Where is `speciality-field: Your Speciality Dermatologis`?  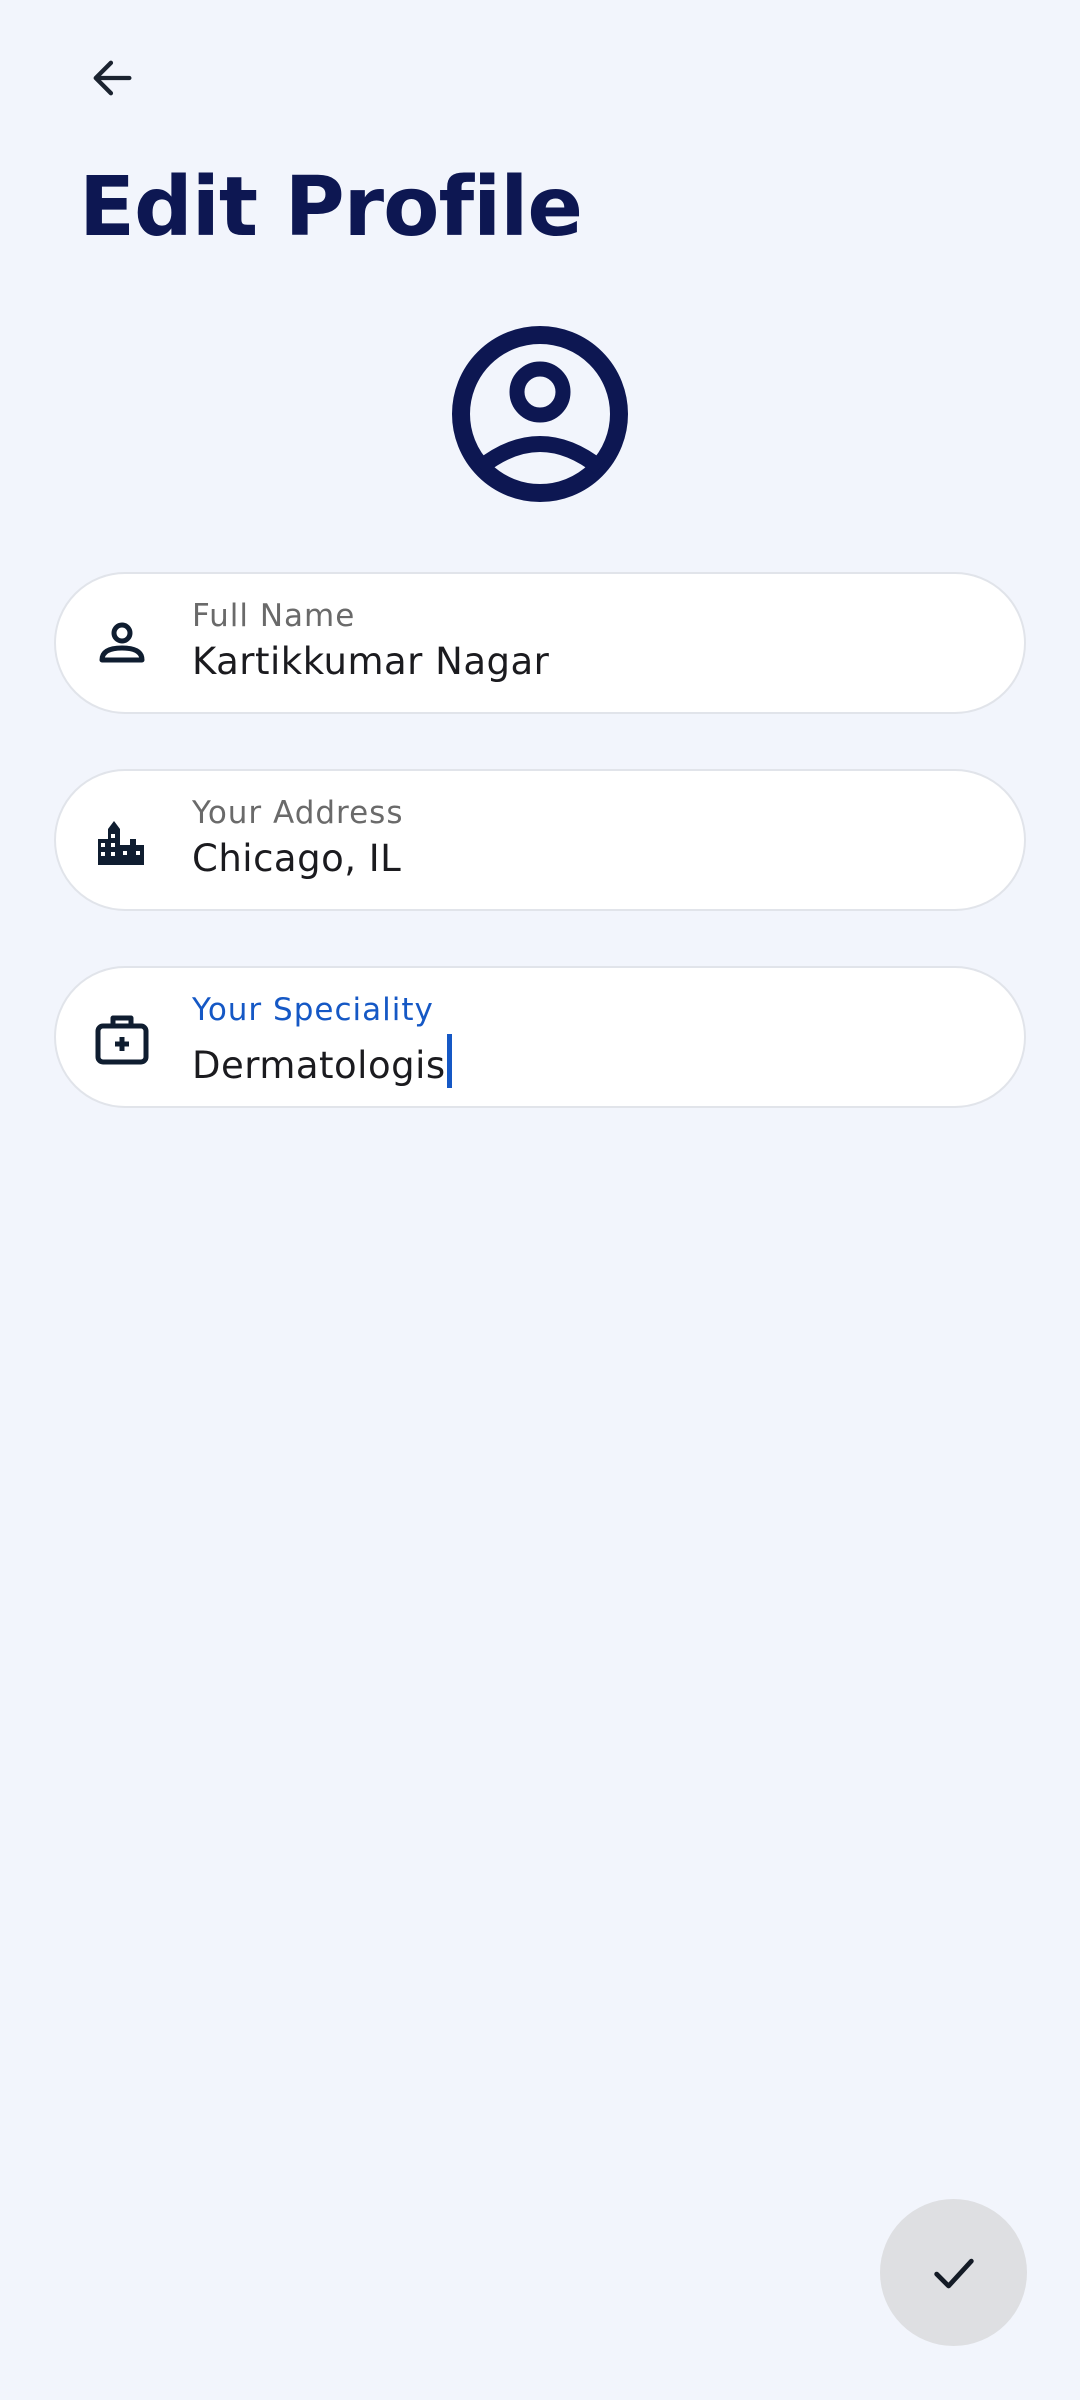 speciality-field: Your Speciality Dermatologis is located at coordinates (540, 1037).